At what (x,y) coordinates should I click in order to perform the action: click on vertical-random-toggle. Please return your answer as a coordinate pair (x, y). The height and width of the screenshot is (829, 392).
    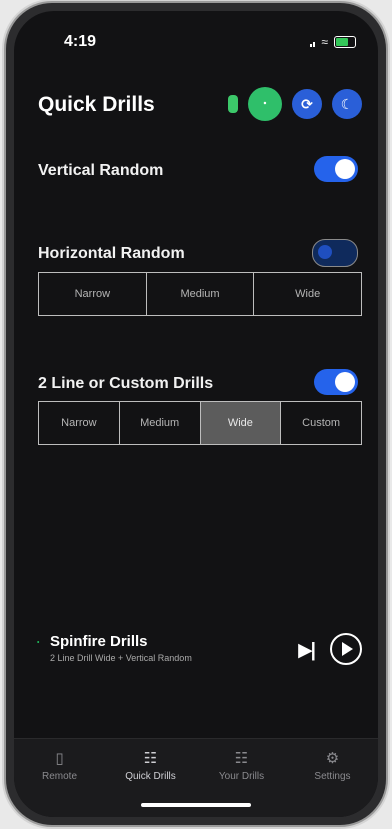
    Looking at the image, I should click on (336, 169).